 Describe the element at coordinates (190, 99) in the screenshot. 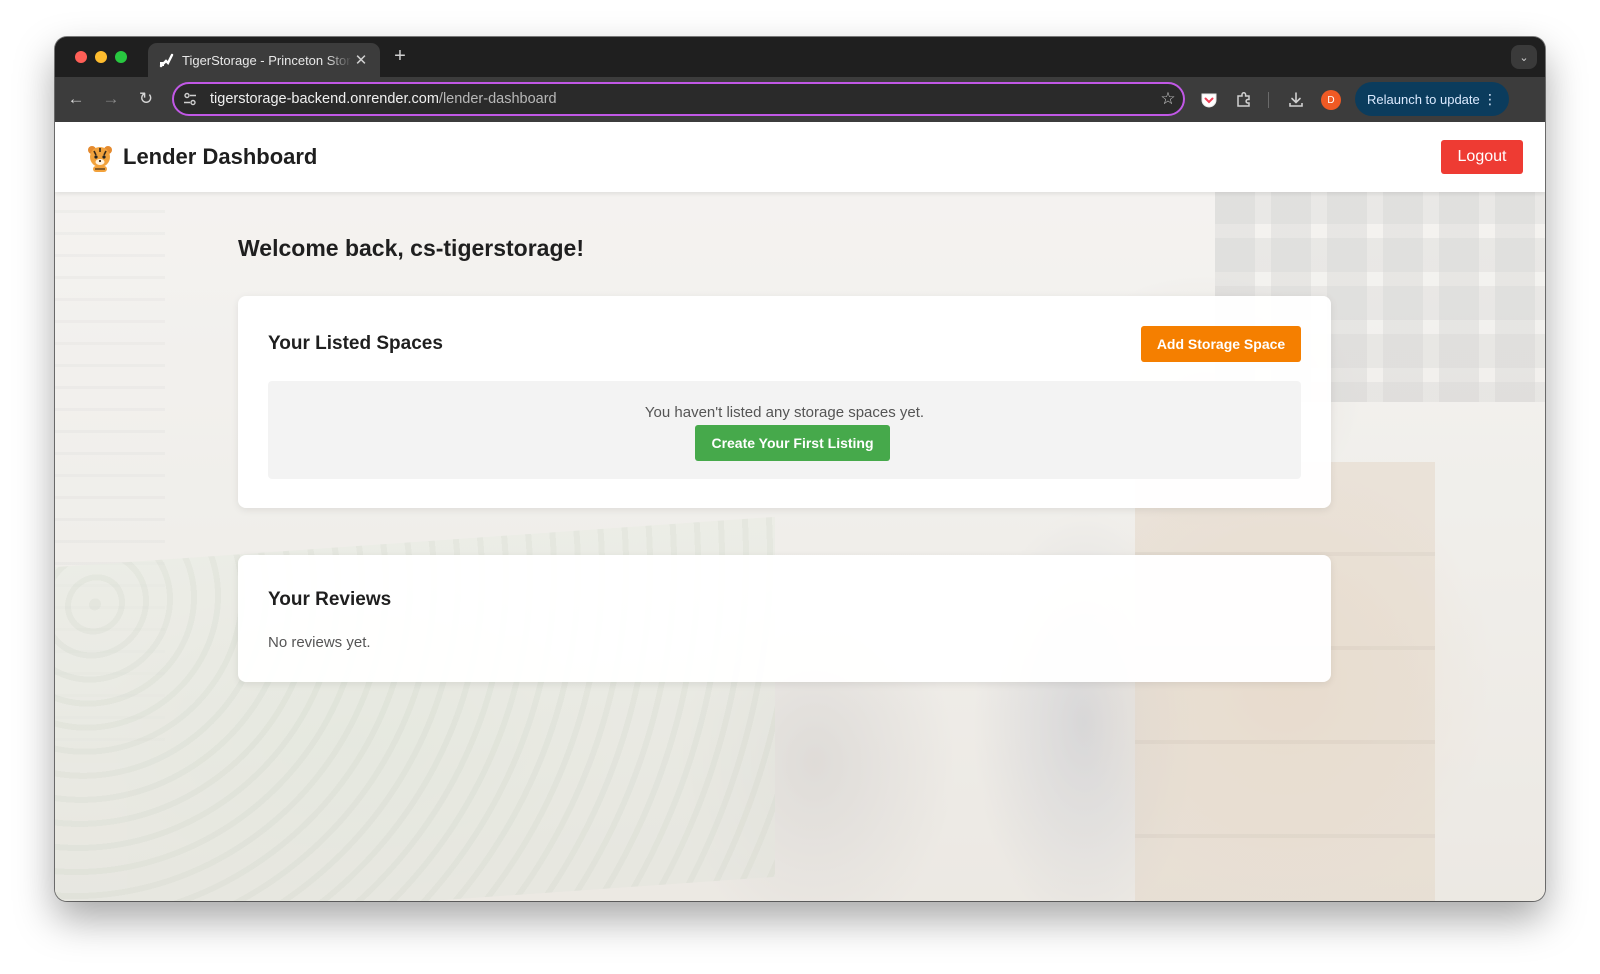

I see `tune-icon` at that location.